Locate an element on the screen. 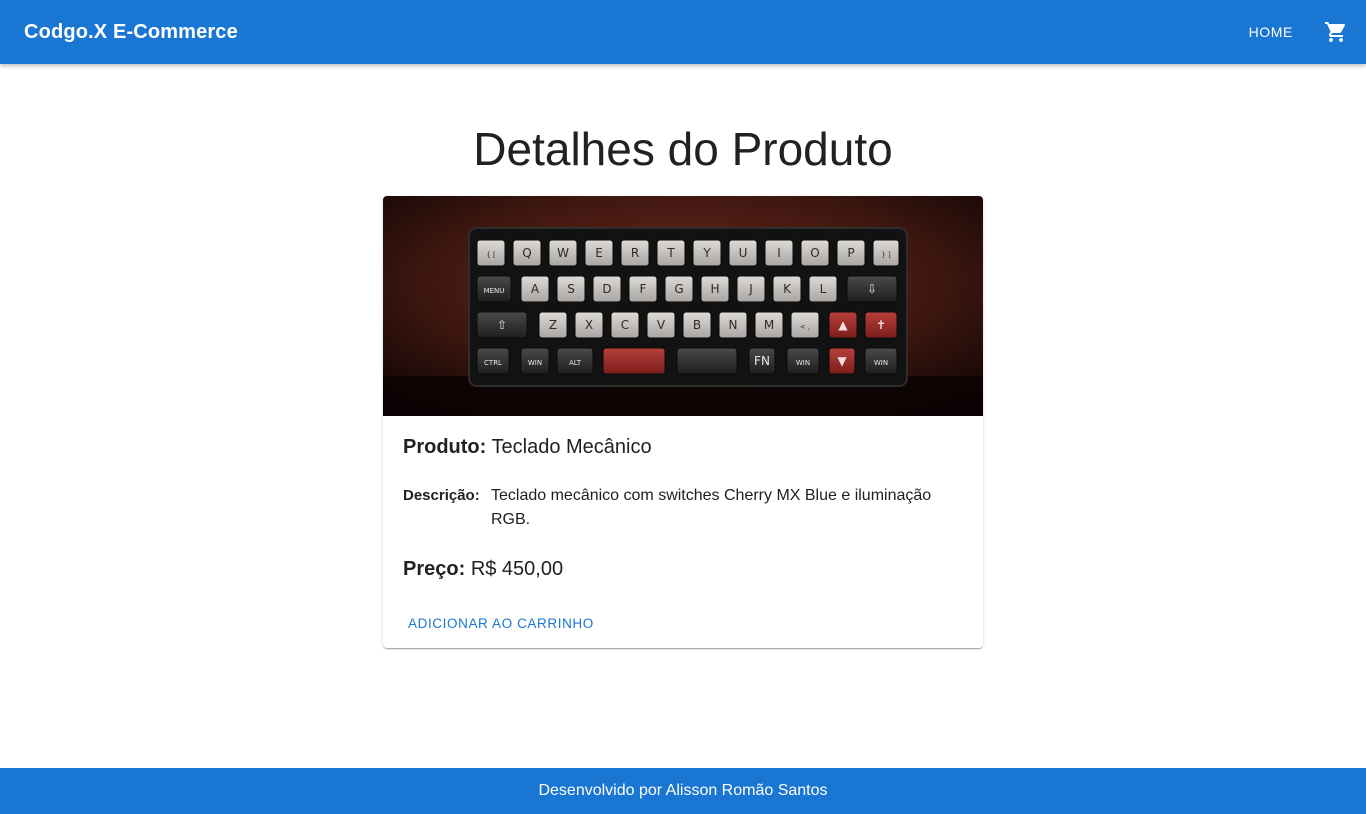 The height and width of the screenshot is (814, 1366). cart-button is located at coordinates (1336, 32).